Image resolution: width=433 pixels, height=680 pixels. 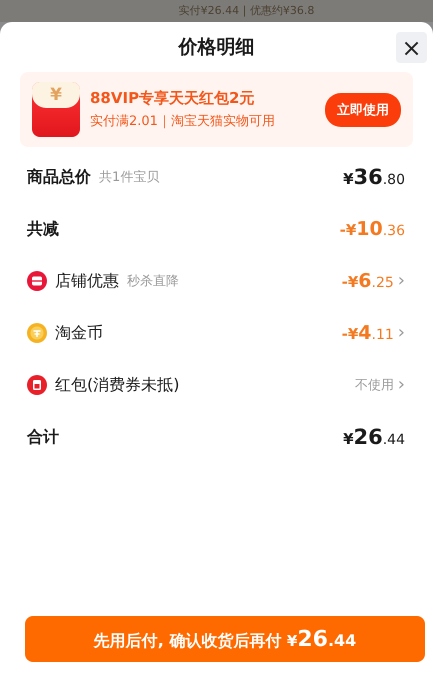 What do you see at coordinates (37, 281) in the screenshot?
I see `shop-icon` at bounding box center [37, 281].